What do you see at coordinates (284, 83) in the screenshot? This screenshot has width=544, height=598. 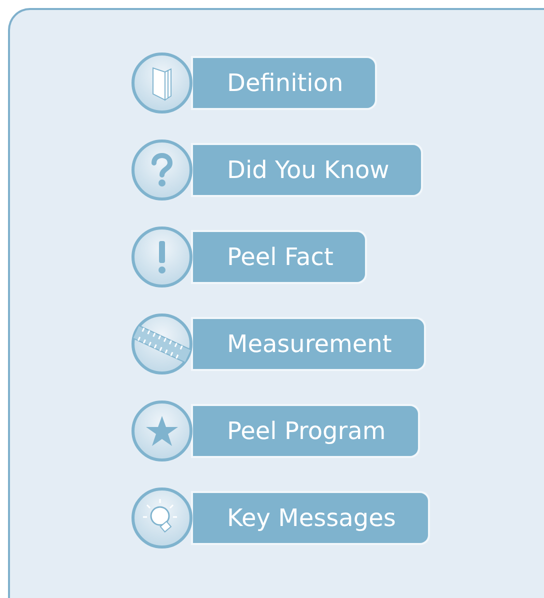 I see `menu-button: Definition` at bounding box center [284, 83].